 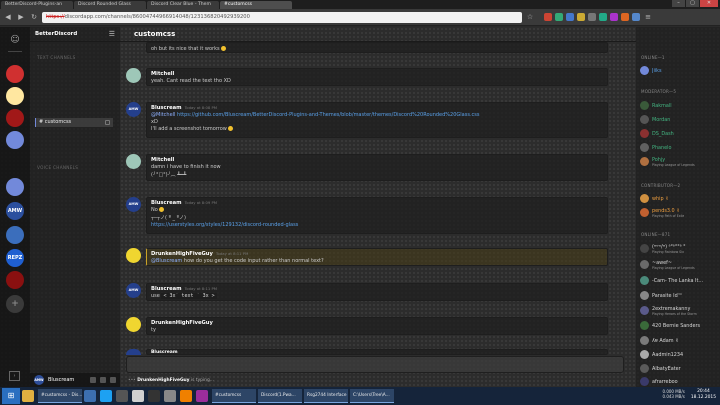 What do you see at coordinates (679, 340) in the screenshot?
I see `member-item: ʎɐ Adam ✌` at bounding box center [679, 340].